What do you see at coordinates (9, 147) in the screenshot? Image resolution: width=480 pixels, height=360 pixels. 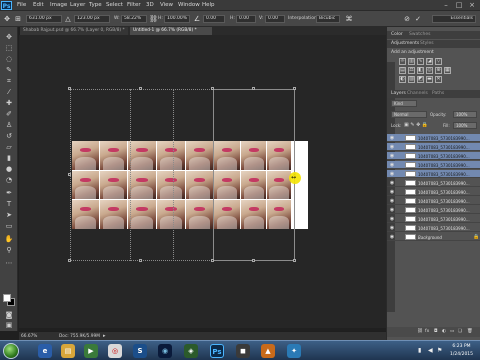 I see `eraser-tool-icon: ▱` at bounding box center [9, 147].